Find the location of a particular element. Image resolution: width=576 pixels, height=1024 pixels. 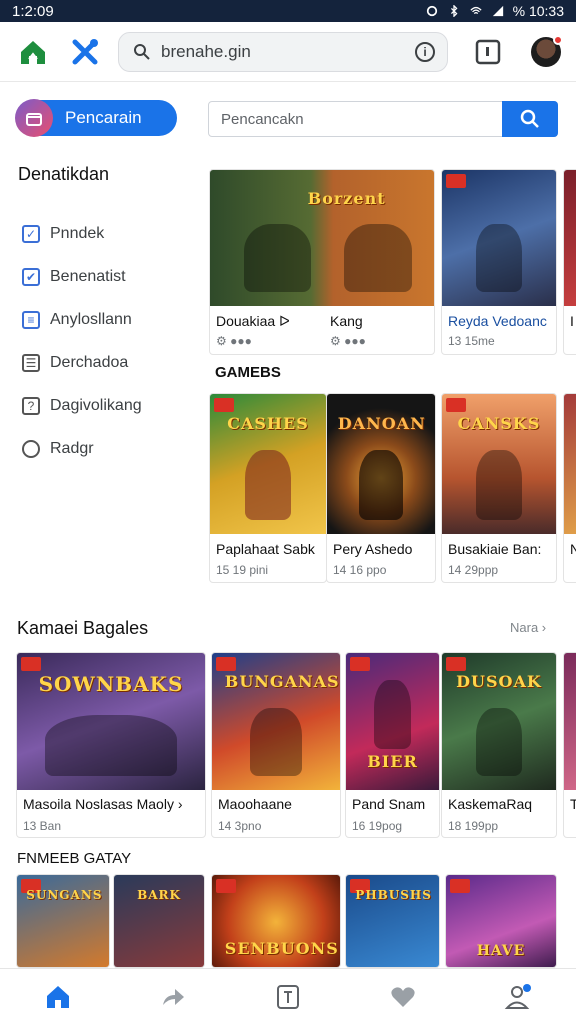

bottom-nav is located at coordinates (288, 996).